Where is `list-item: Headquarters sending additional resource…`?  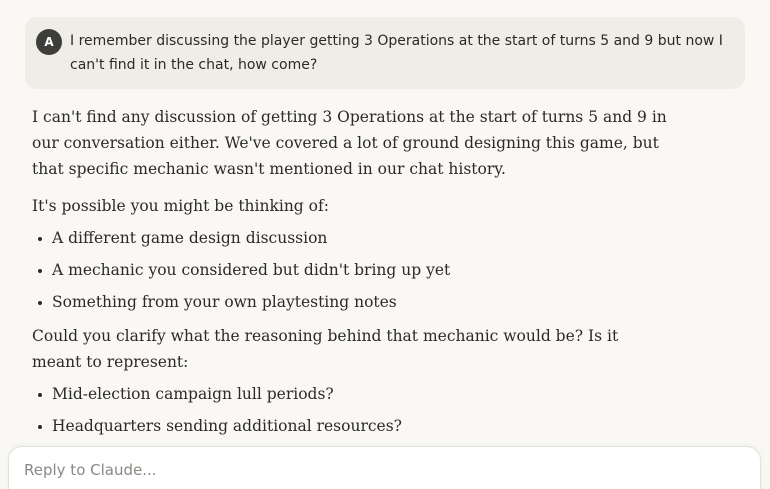 list-item: Headquarters sending additional resource… is located at coordinates (382, 426).